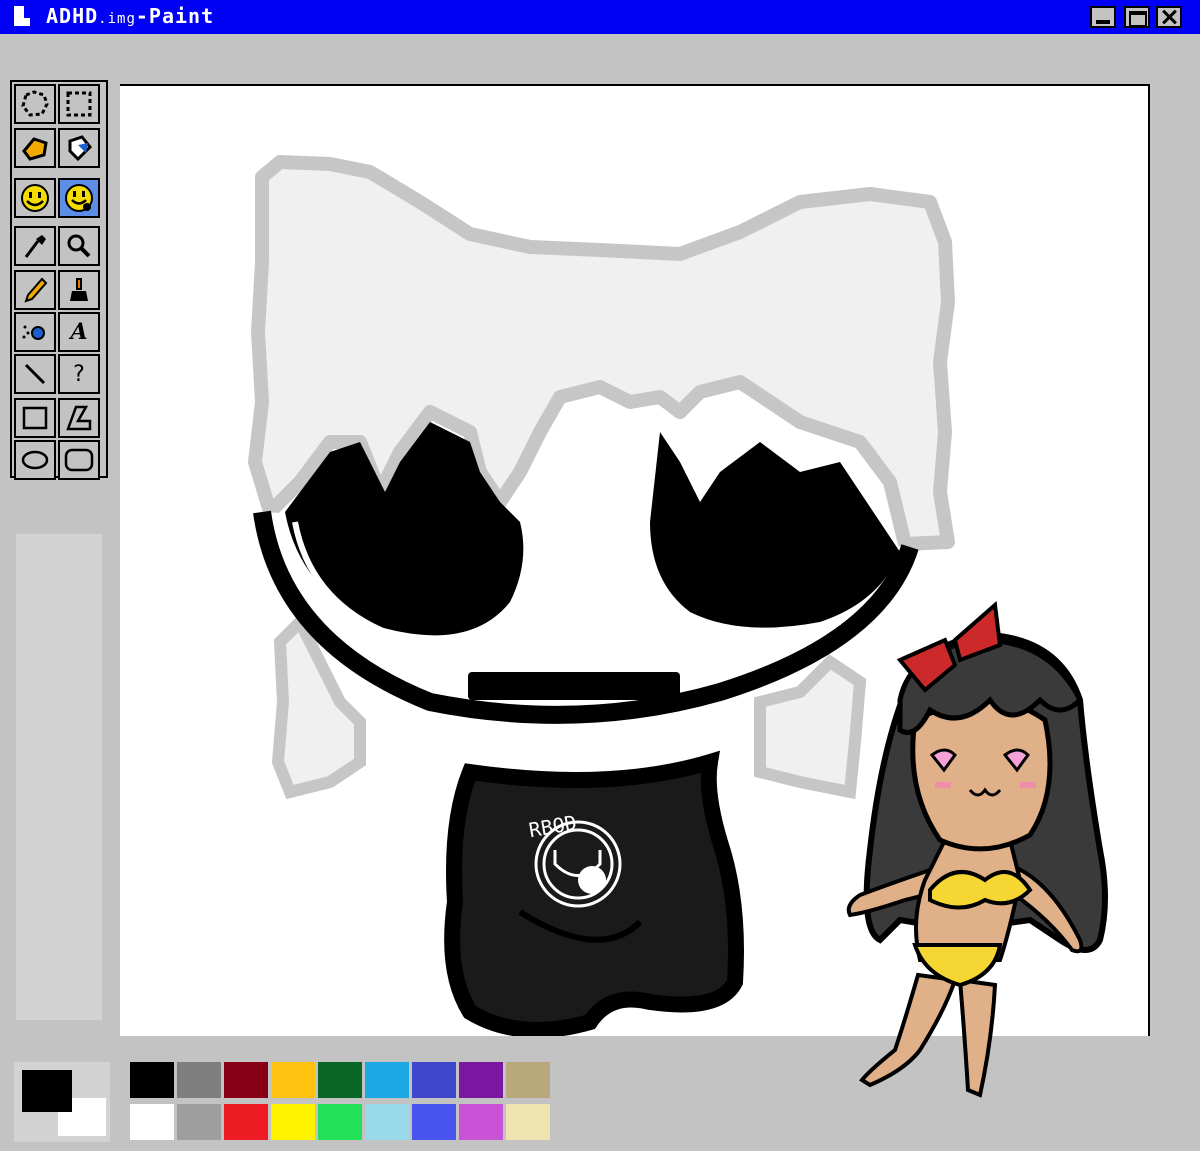  Describe the element at coordinates (1137, 17) in the screenshot. I see `maximize-button` at that location.